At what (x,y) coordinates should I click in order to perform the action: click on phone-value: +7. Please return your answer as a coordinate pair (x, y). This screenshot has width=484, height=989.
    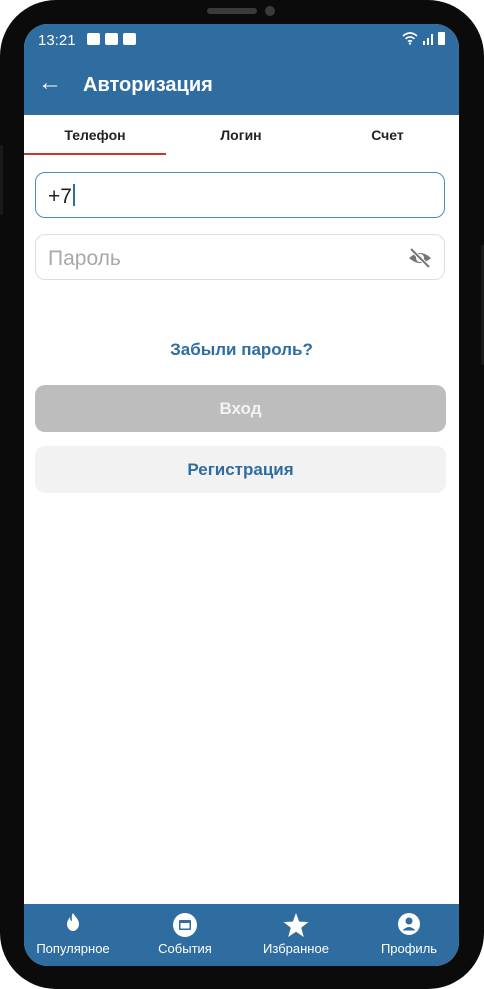
    Looking at the image, I should click on (61, 196).